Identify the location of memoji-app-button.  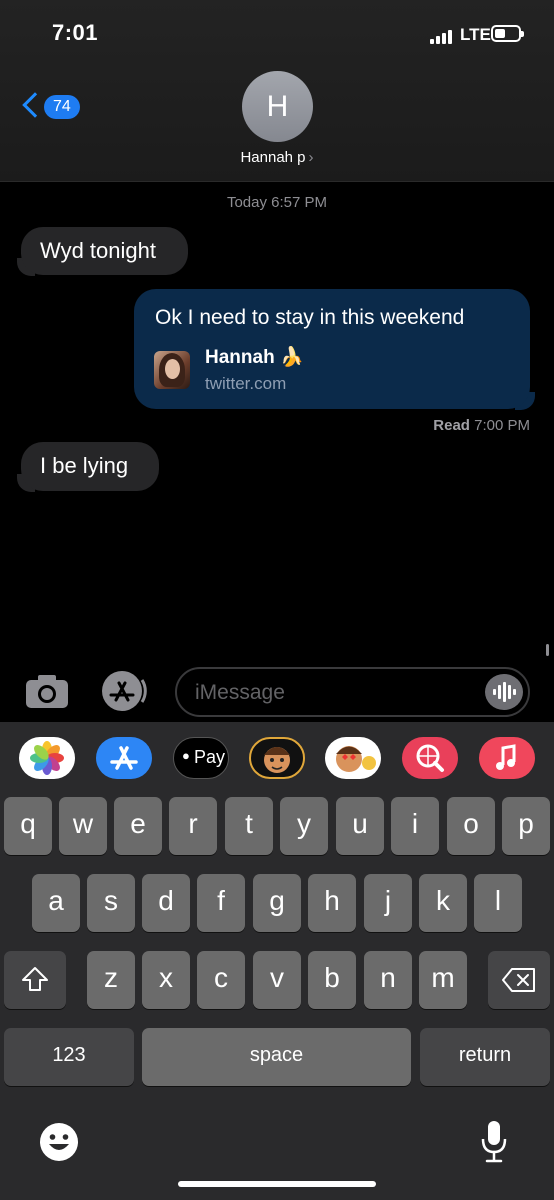
(277, 758).